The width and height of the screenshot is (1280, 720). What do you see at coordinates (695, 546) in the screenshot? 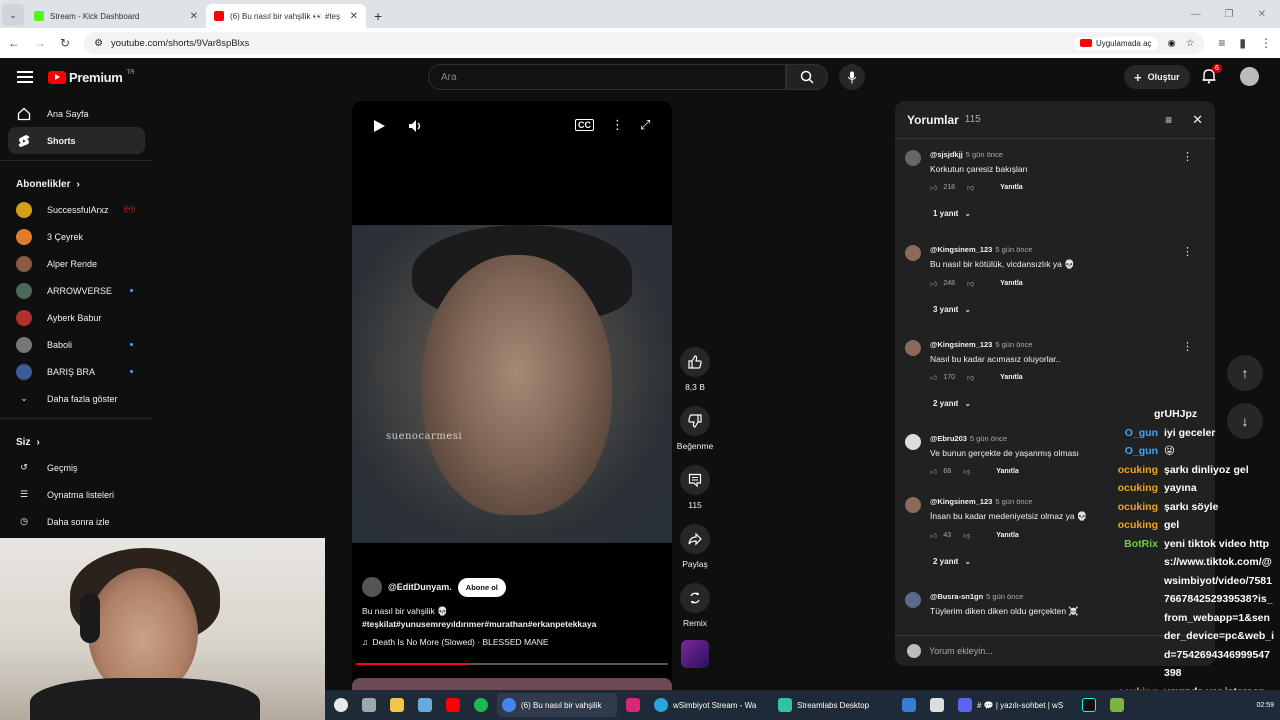
I see `share-button: Paylaş` at bounding box center [695, 546].